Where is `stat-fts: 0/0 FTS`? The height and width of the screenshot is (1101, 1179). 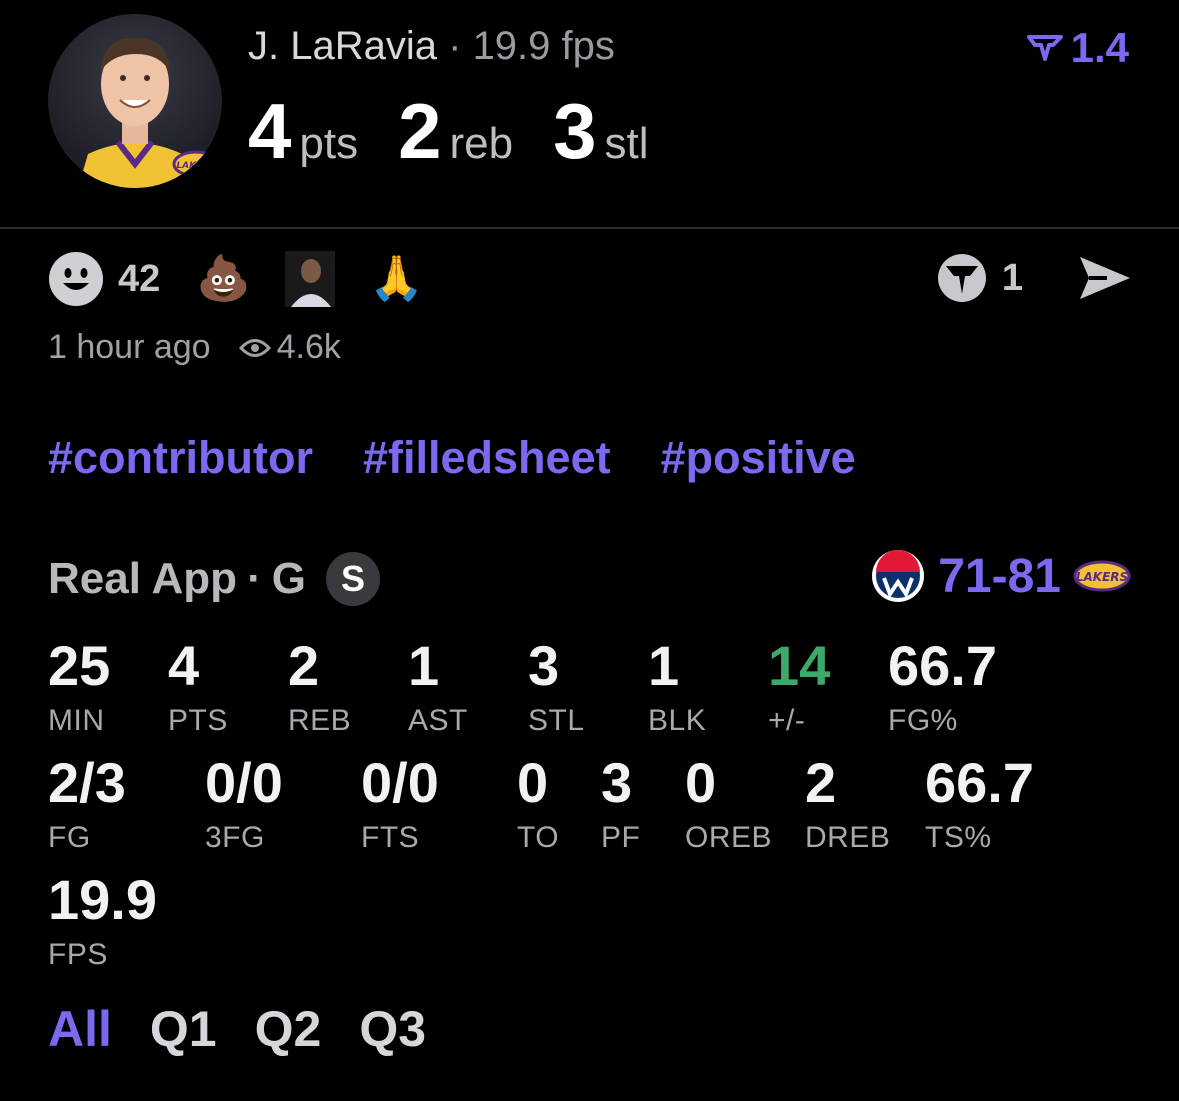
stat-fts: 0/0 FTS is located at coordinates (400, 805).